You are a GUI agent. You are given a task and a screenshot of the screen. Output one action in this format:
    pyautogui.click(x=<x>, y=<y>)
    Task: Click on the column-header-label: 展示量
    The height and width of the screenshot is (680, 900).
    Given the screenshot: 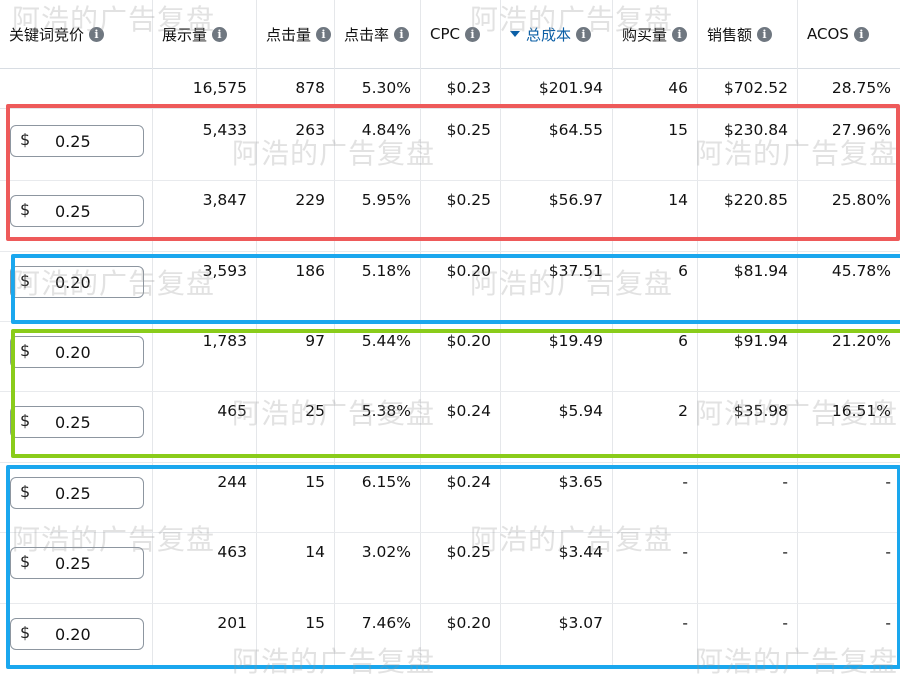 What is the action you would take?
    pyautogui.click(x=185, y=34)
    